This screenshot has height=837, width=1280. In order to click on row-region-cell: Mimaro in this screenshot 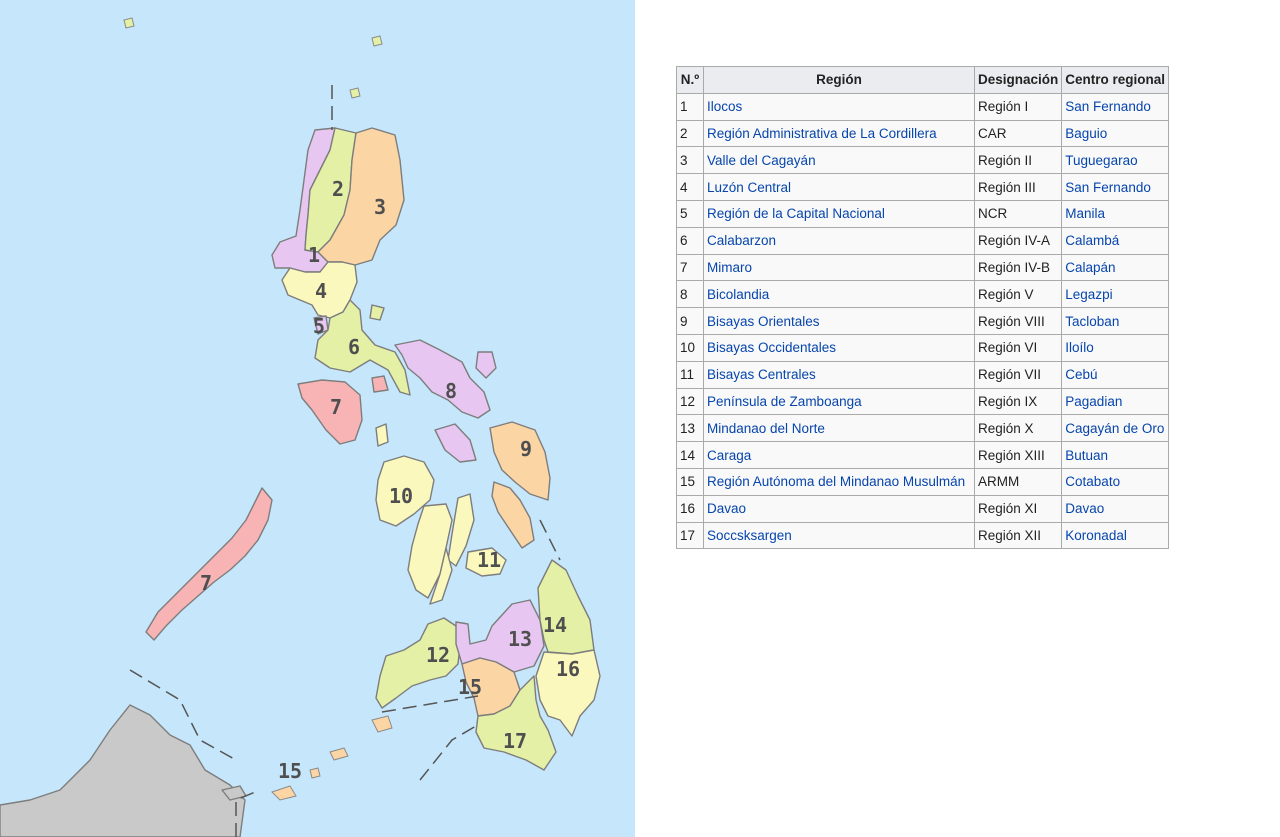, I will do `click(839, 267)`.